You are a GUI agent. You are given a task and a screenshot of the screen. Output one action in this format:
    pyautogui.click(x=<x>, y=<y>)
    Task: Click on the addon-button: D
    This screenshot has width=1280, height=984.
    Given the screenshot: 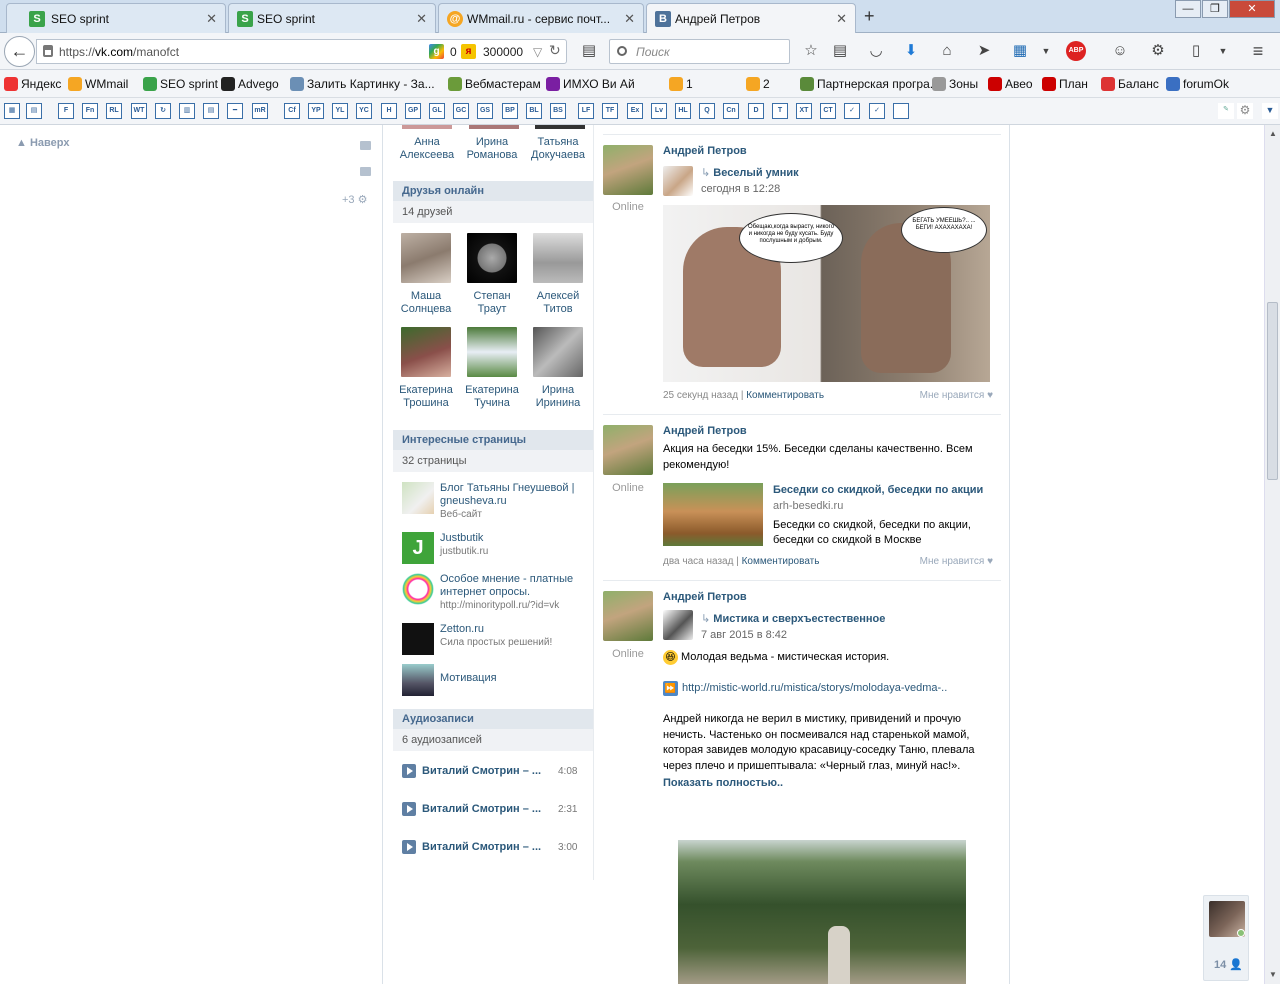 What is the action you would take?
    pyautogui.click(x=756, y=111)
    